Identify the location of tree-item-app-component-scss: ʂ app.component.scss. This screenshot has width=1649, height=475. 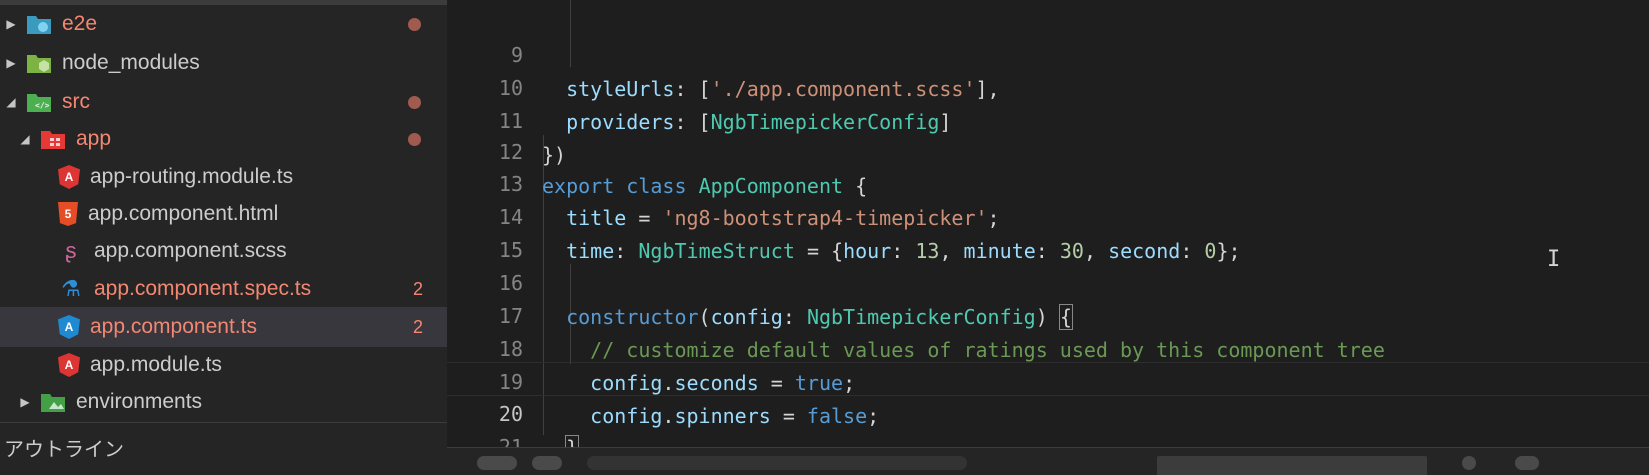
(223, 251).